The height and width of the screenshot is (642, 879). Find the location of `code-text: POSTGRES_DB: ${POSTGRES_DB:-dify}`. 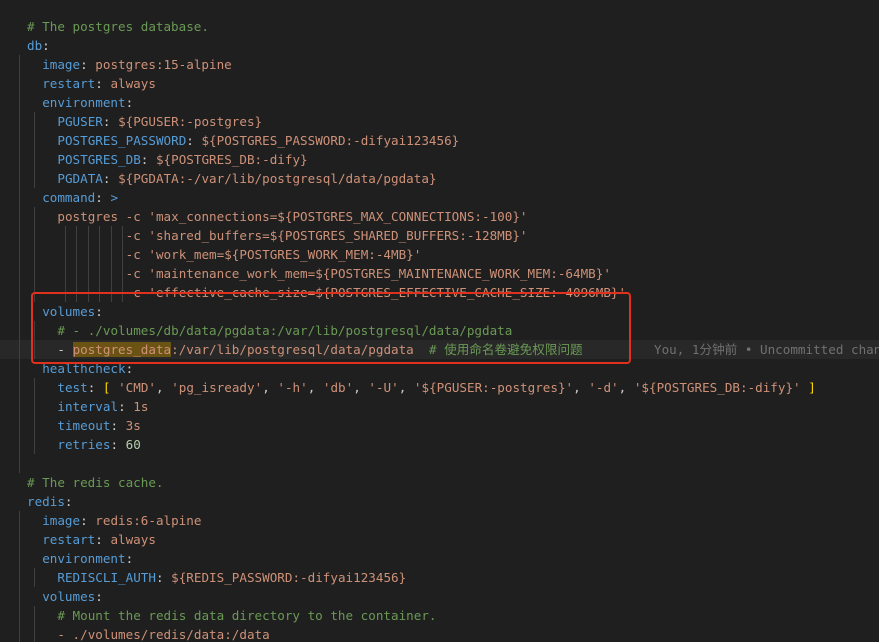

code-text: POSTGRES_DB: ${POSTGRES_DB:-dify} is located at coordinates (182, 159).